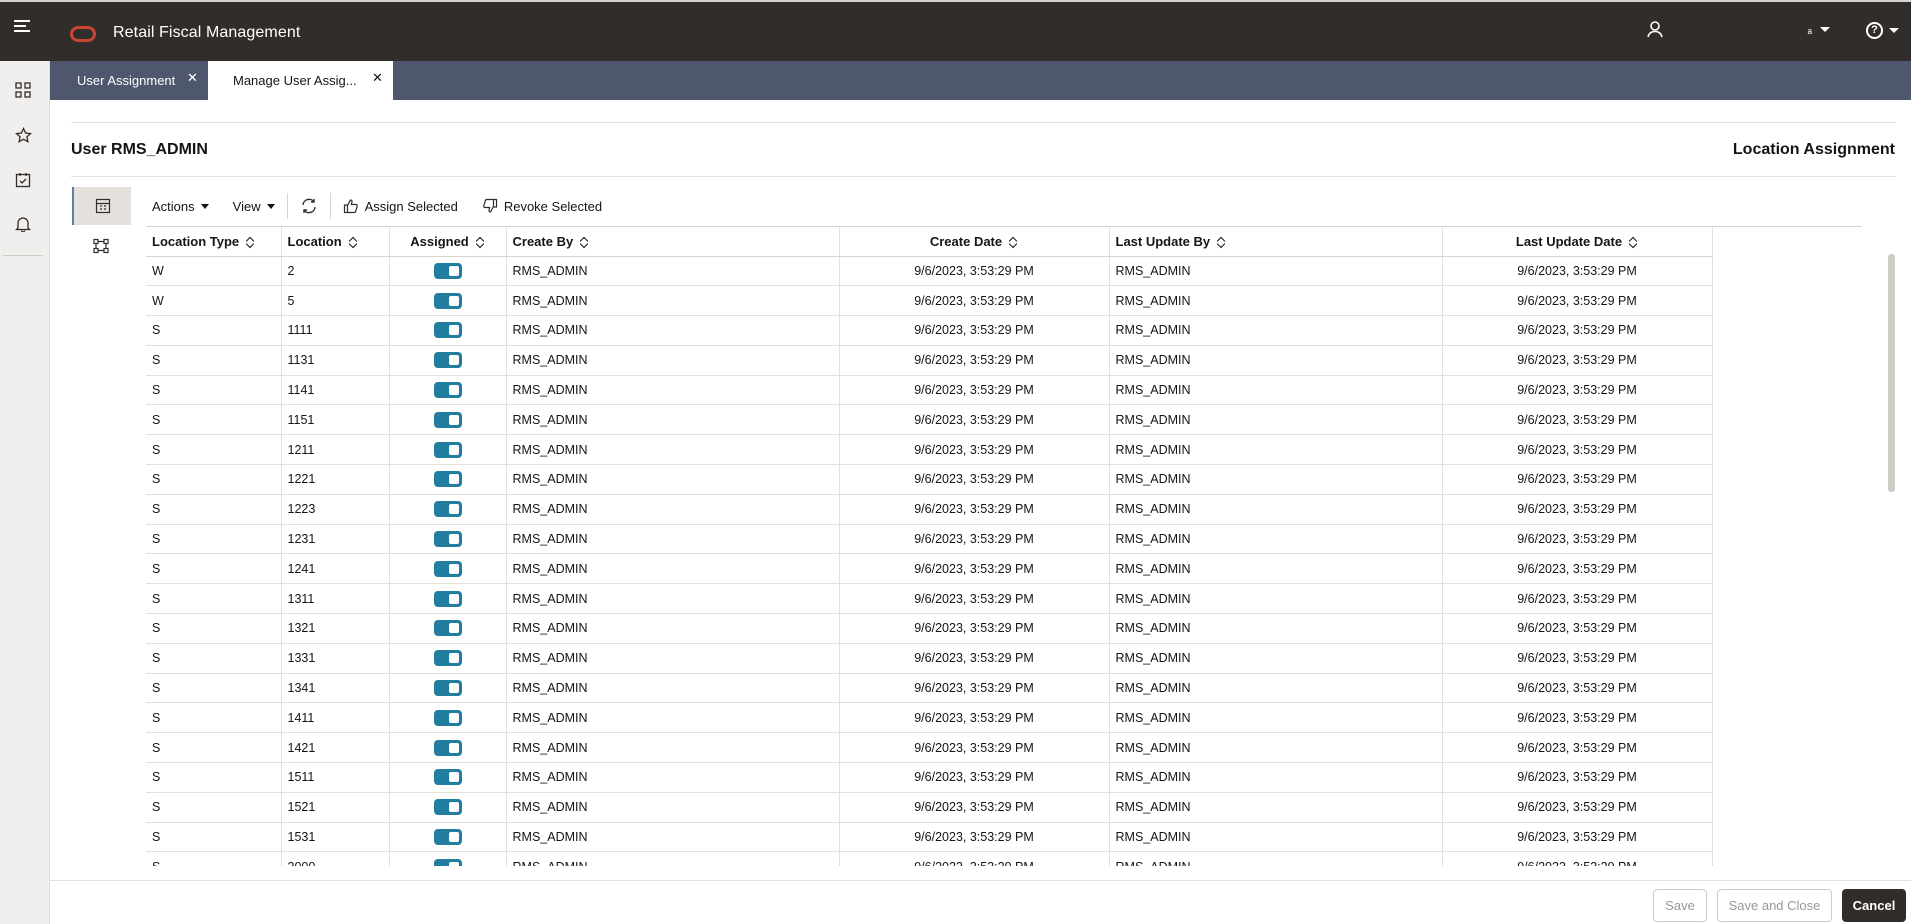 This screenshot has width=1911, height=924. I want to click on assign-selected-button: Assign Selected, so click(400, 206).